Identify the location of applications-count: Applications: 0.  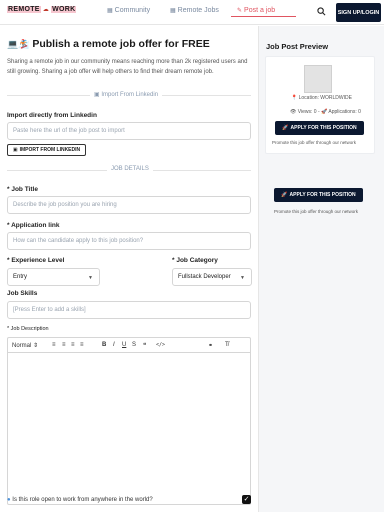
(344, 112).